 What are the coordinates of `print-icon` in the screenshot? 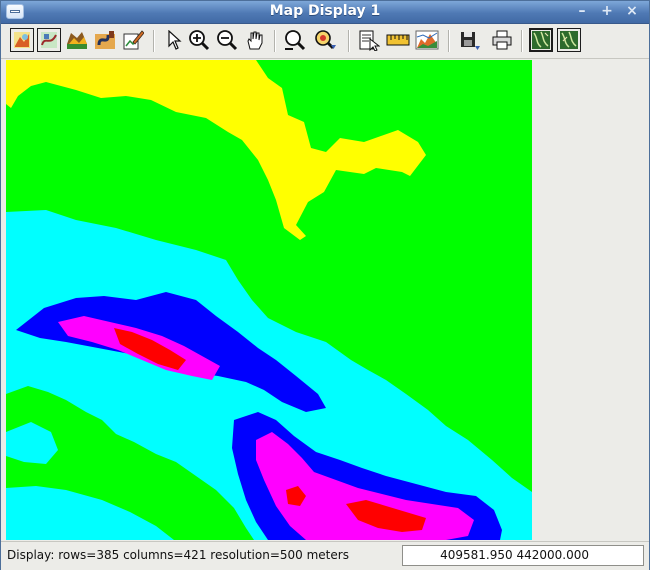 It's located at (502, 40).